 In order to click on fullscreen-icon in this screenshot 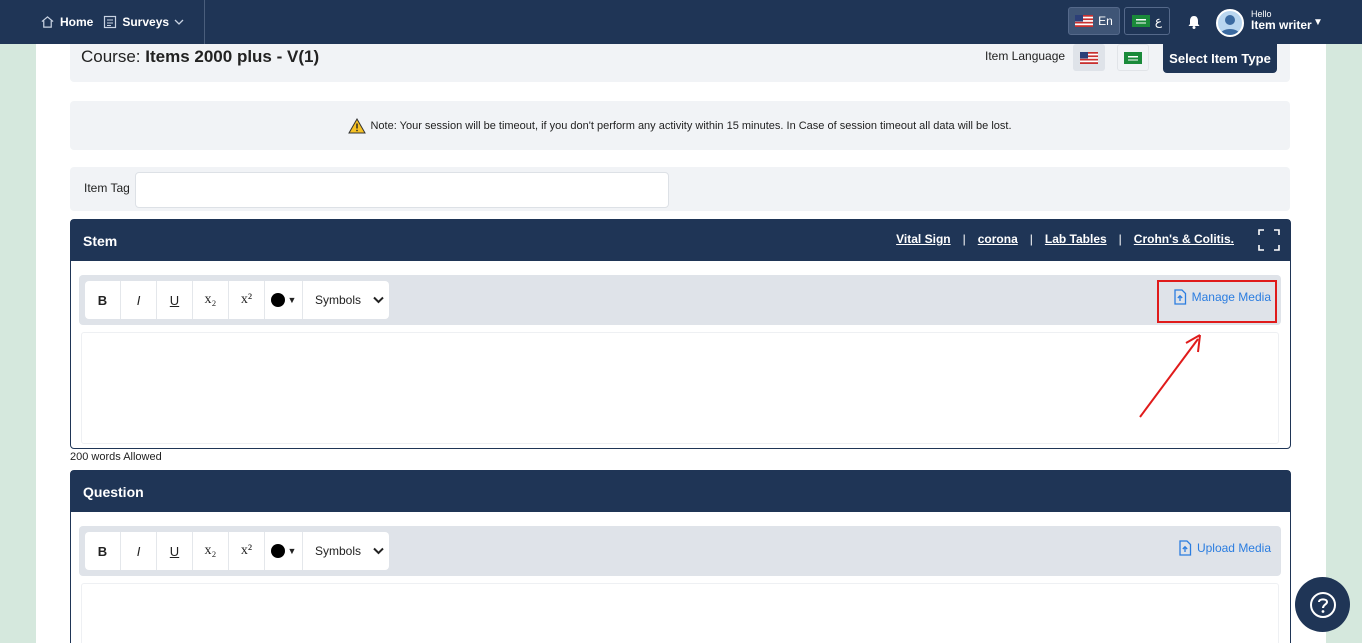, I will do `click(1269, 240)`.